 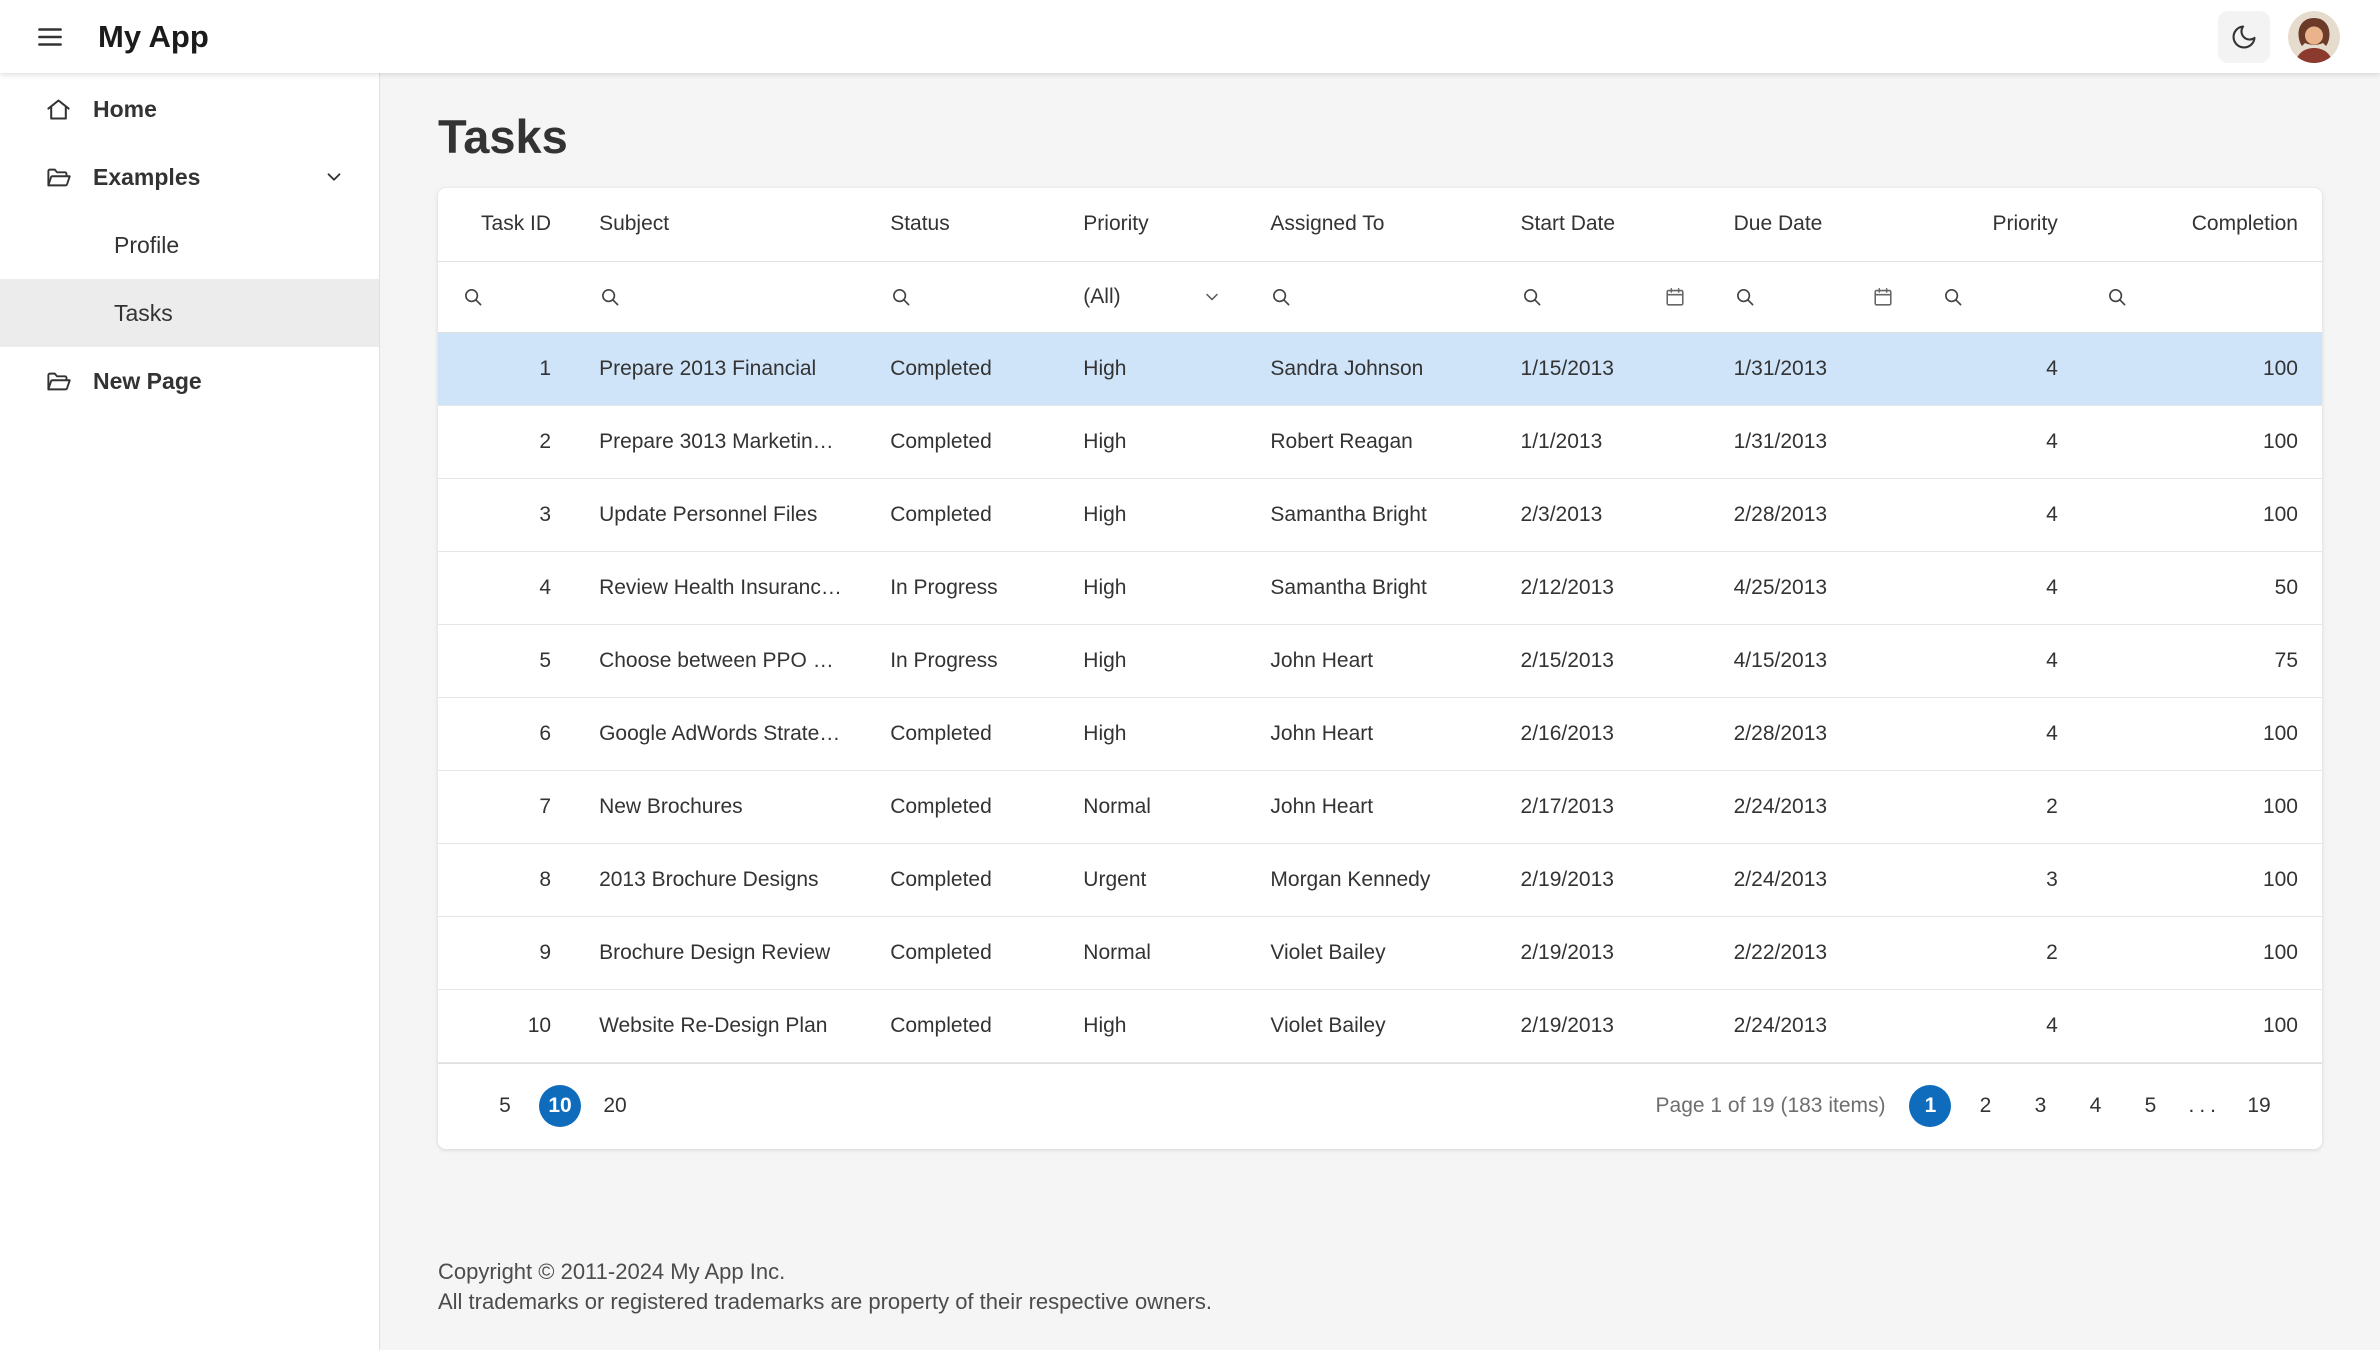 What do you see at coordinates (153, 36) in the screenshot?
I see `app-title: My App` at bounding box center [153, 36].